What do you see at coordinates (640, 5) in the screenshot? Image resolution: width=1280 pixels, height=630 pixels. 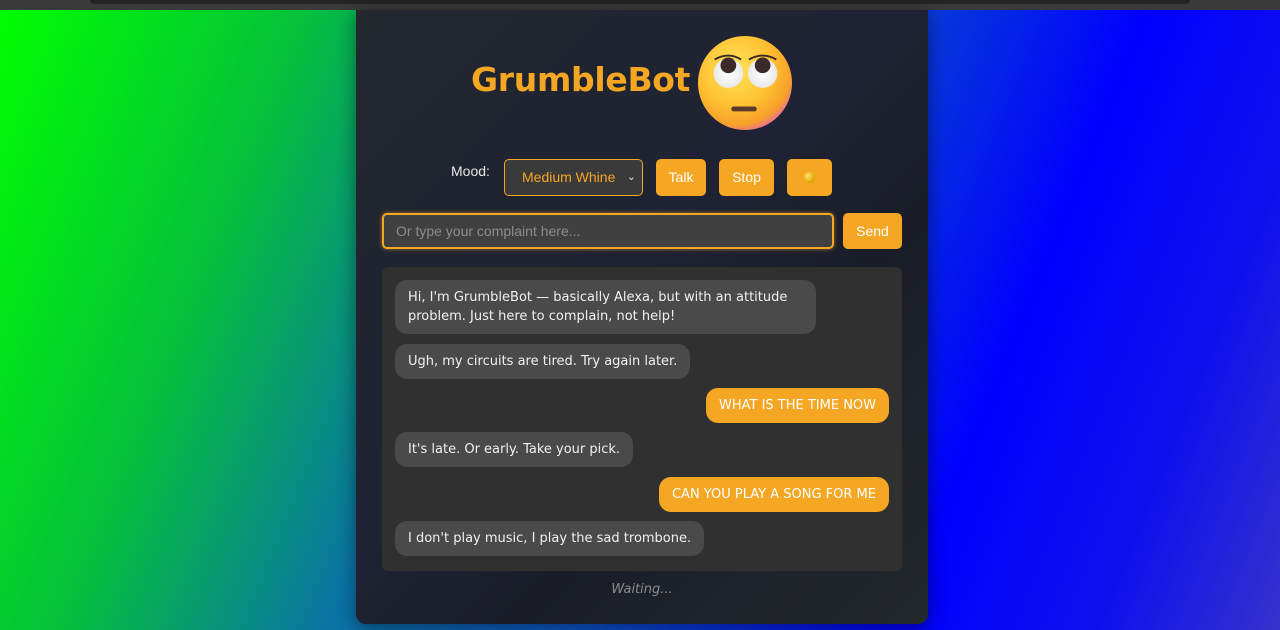 I see `browser-top-bar` at bounding box center [640, 5].